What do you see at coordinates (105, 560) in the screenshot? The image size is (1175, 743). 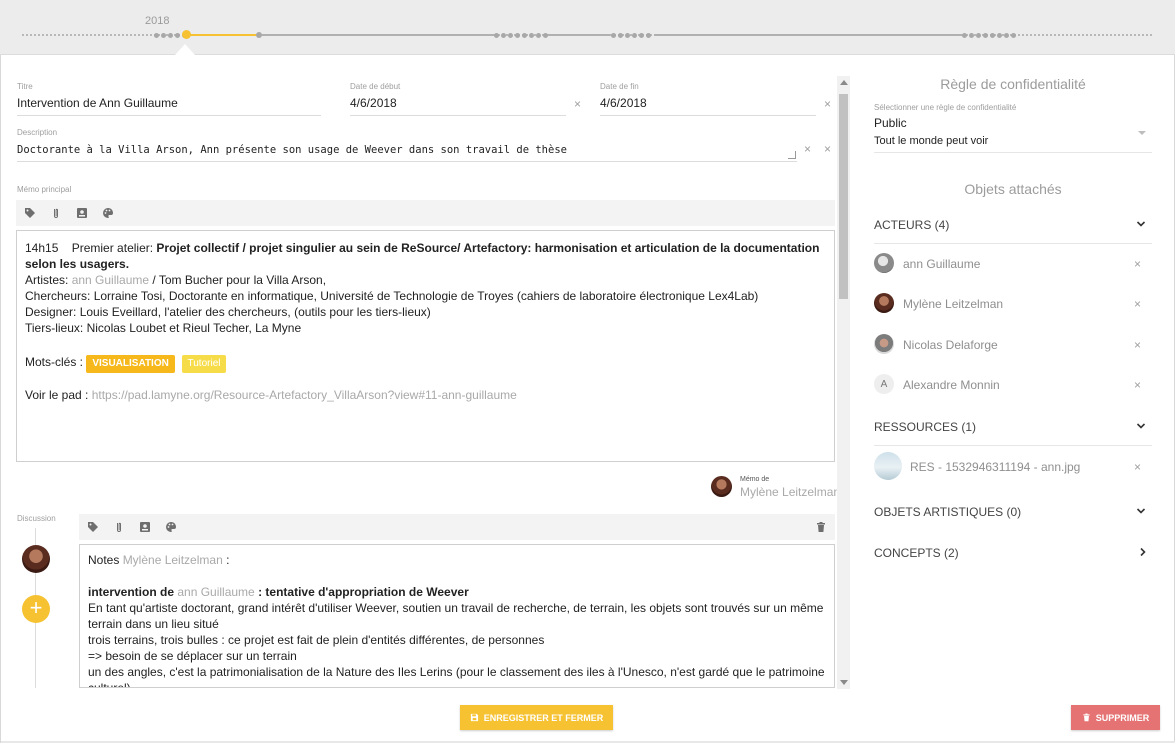 I see `notes-prefix: Notes` at bounding box center [105, 560].